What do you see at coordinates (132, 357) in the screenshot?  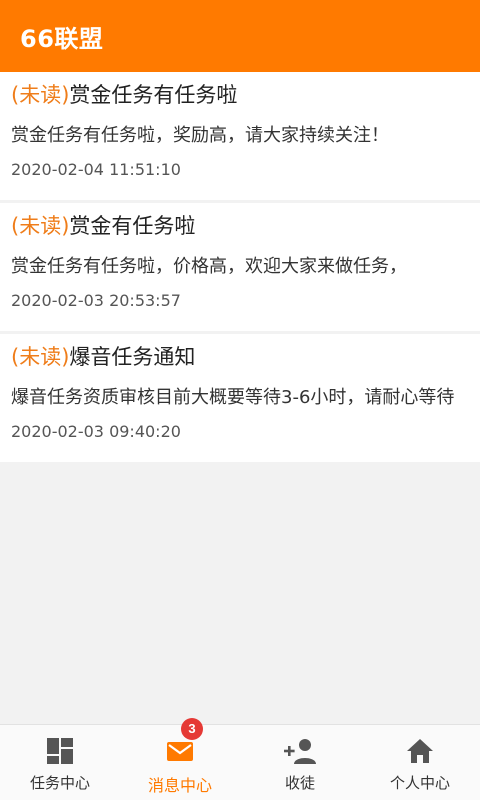 I see `message-title: 爆音任务通知` at bounding box center [132, 357].